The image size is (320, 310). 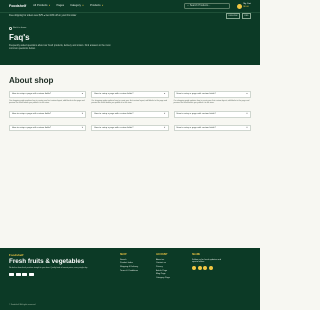 I want to click on page-title: Faq's, so click(x=19, y=37).